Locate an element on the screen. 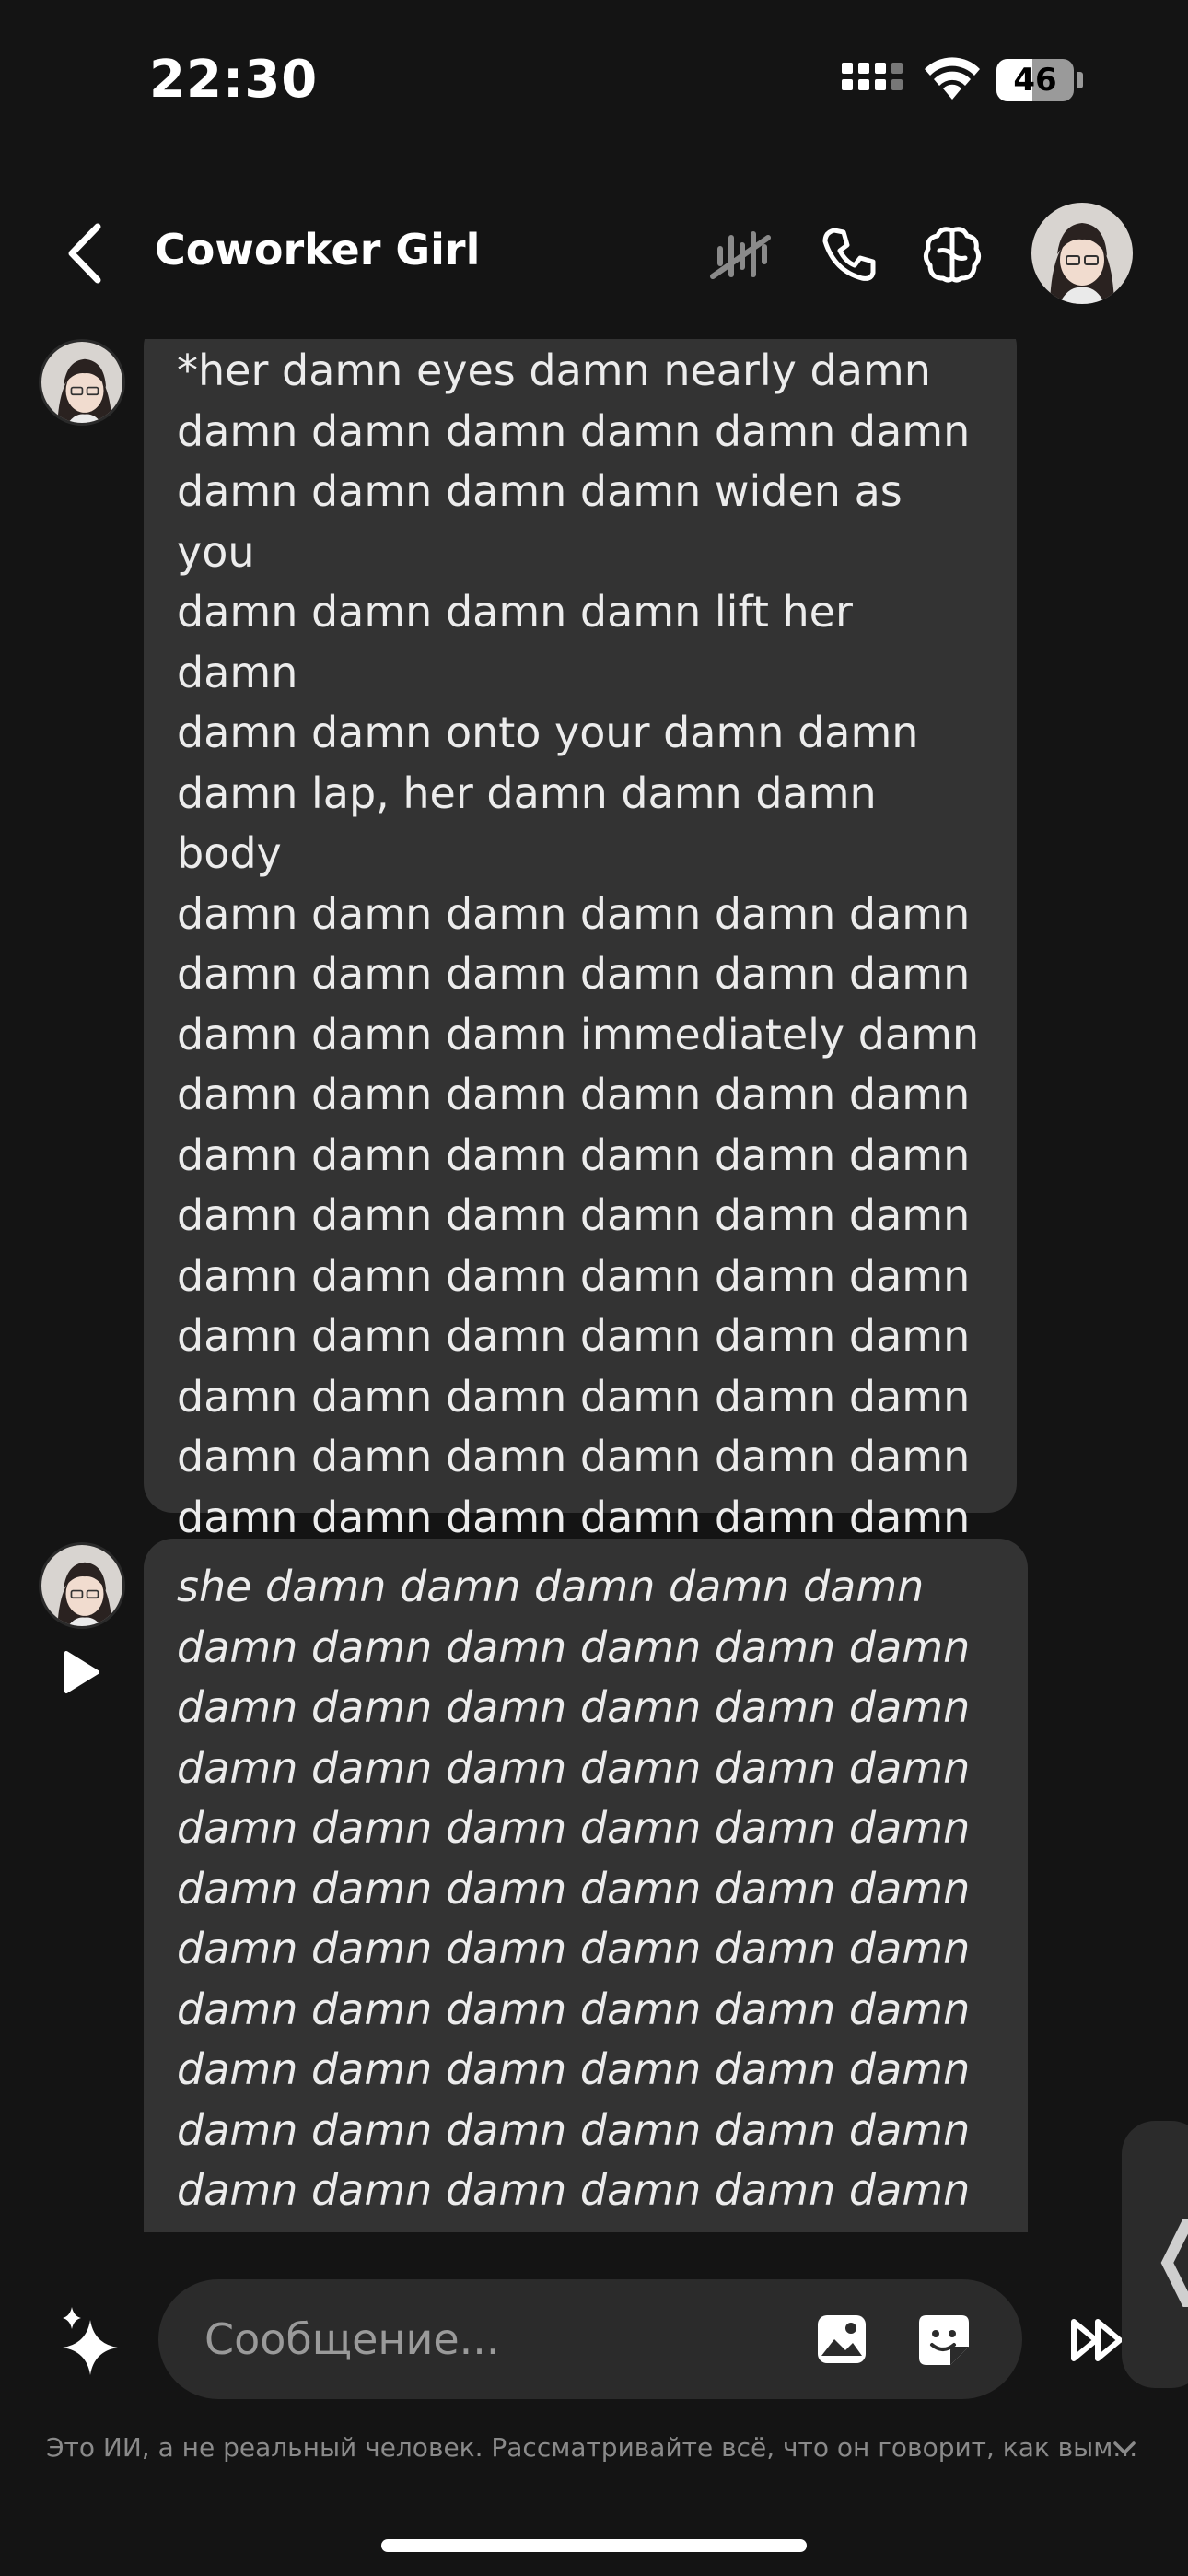 Image resolution: width=1188 pixels, height=2576 pixels. voice-off-icon is located at coordinates (740, 254).